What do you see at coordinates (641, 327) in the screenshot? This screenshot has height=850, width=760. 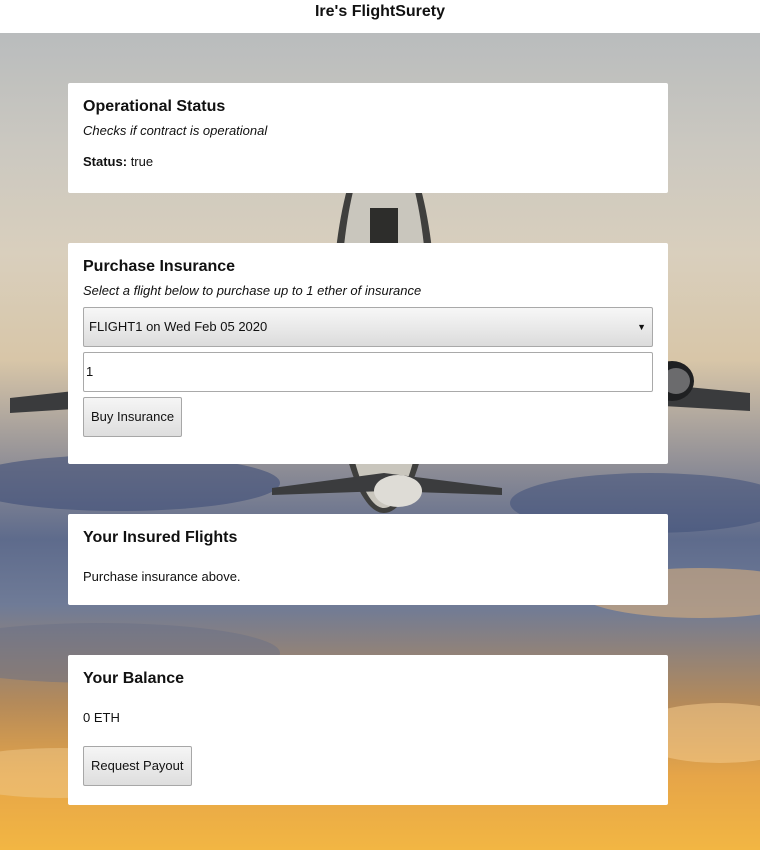 I see `chevron-down-icon: ▼` at bounding box center [641, 327].